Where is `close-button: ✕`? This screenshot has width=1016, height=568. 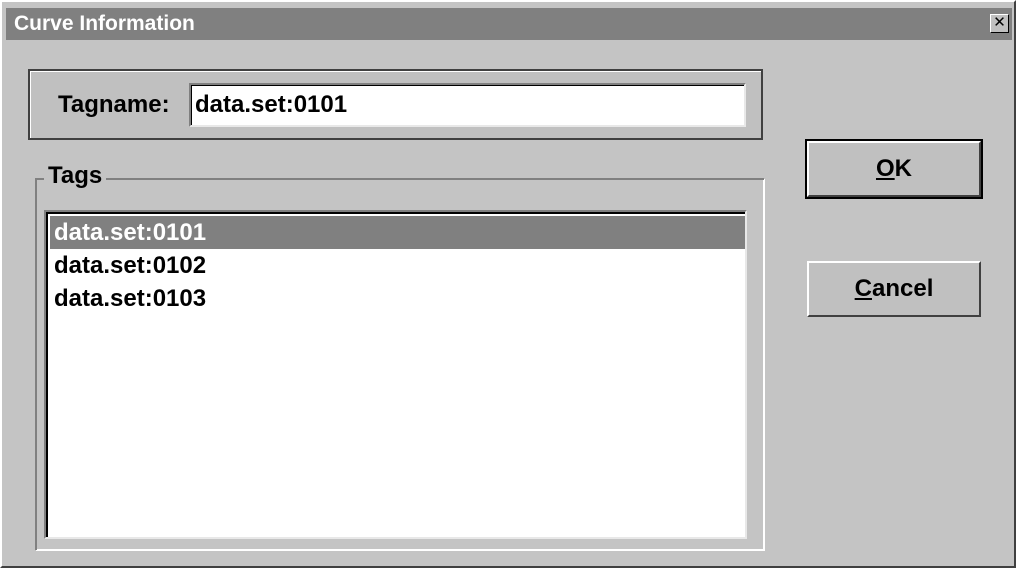
close-button: ✕ is located at coordinates (999, 23).